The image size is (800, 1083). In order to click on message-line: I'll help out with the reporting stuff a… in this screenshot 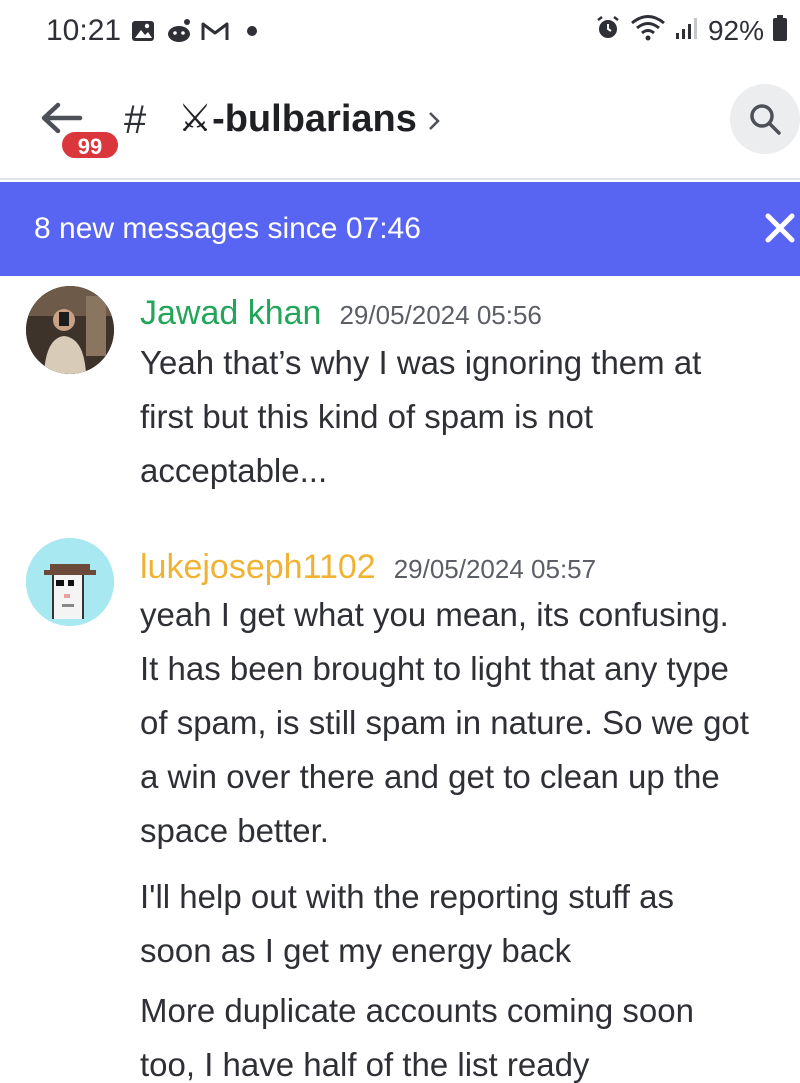, I will do `click(407, 896)`.